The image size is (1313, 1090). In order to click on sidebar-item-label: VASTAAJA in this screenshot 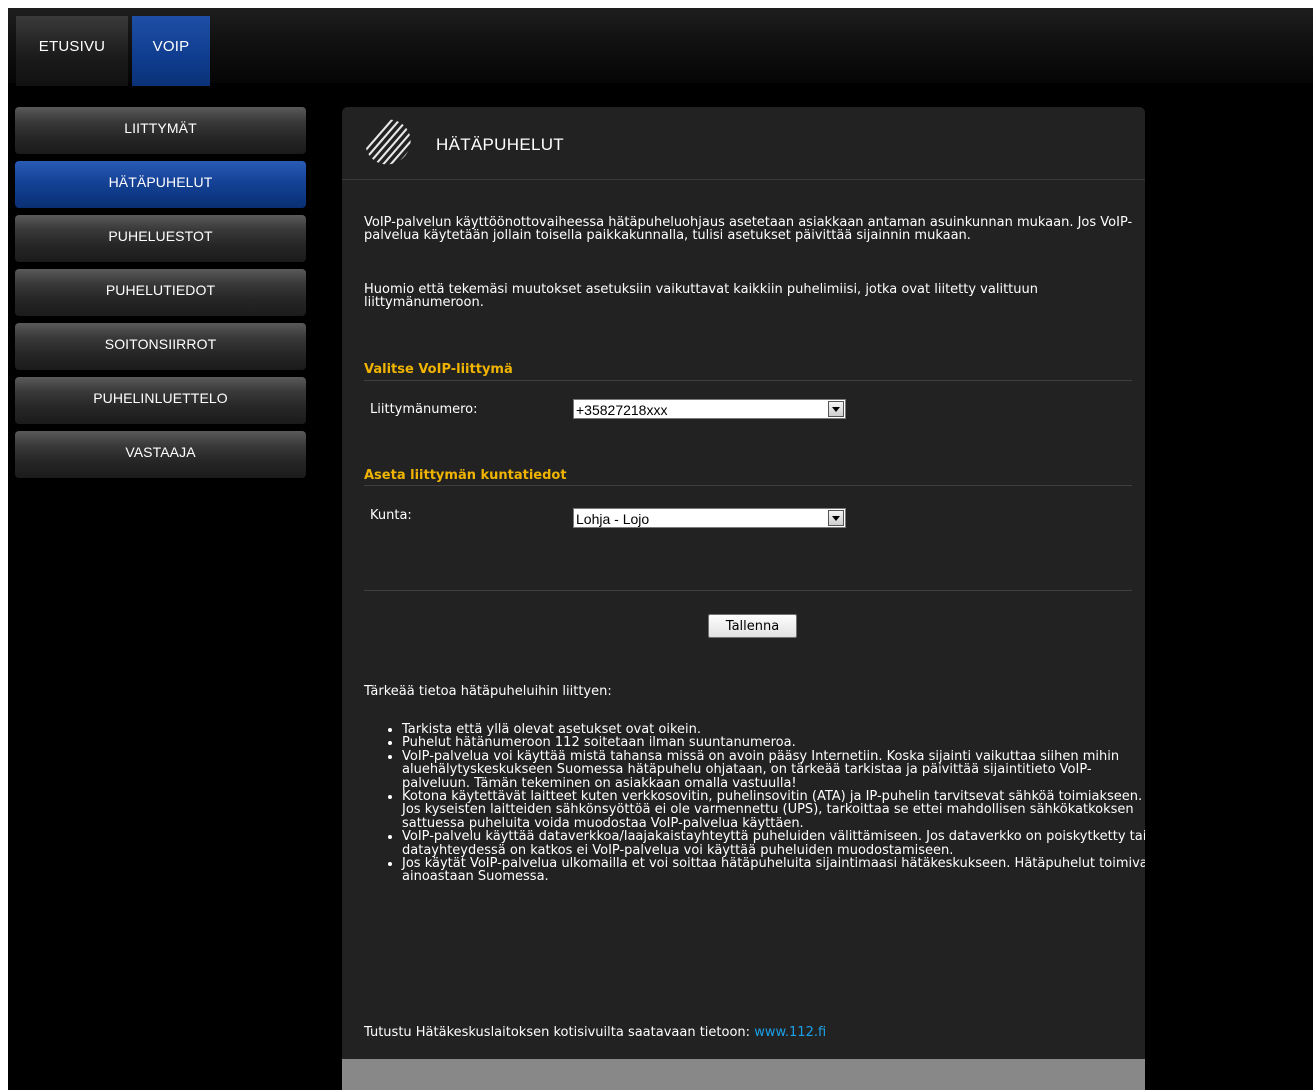, I will do `click(160, 452)`.